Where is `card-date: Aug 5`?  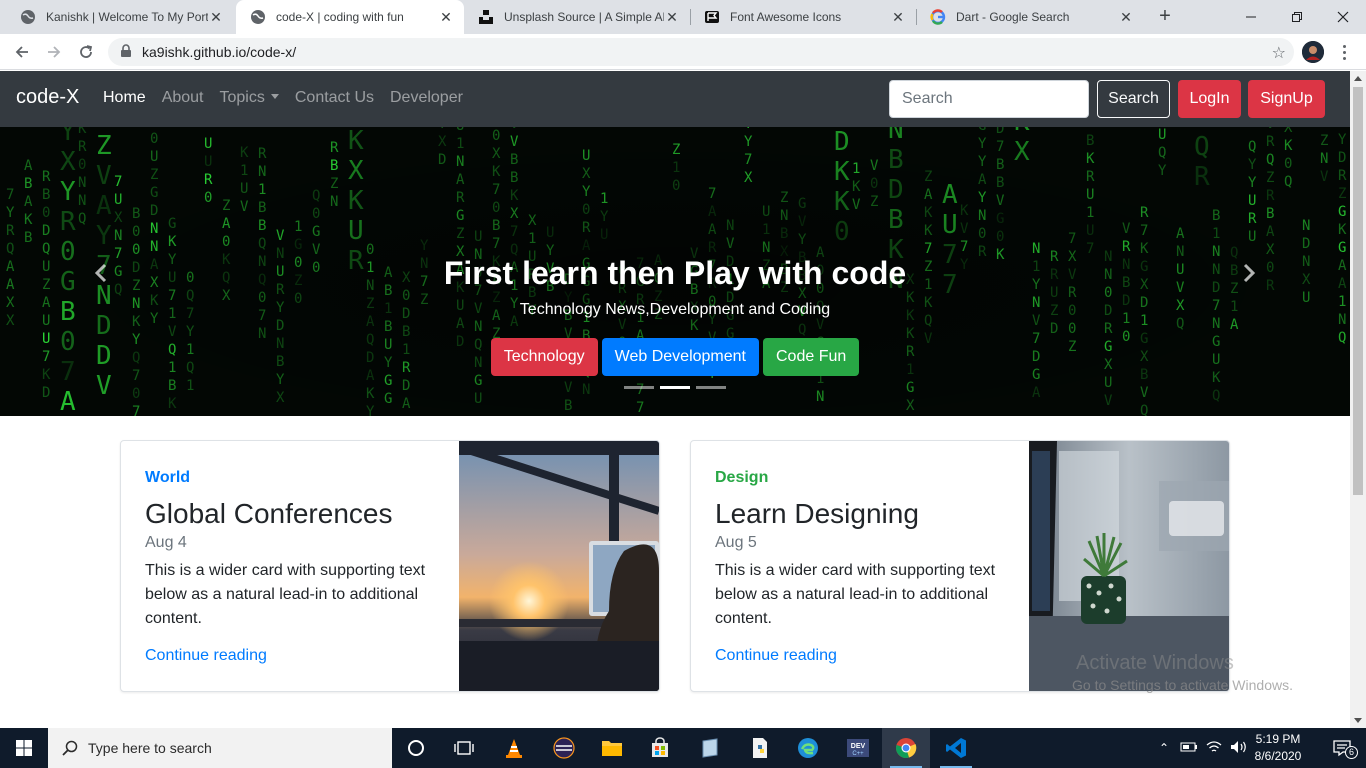
card-date: Aug 5 is located at coordinates (736, 542).